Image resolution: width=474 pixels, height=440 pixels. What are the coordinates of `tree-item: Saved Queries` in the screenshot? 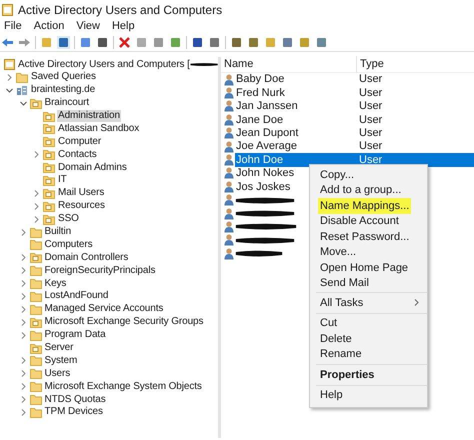 It's located at (63, 77).